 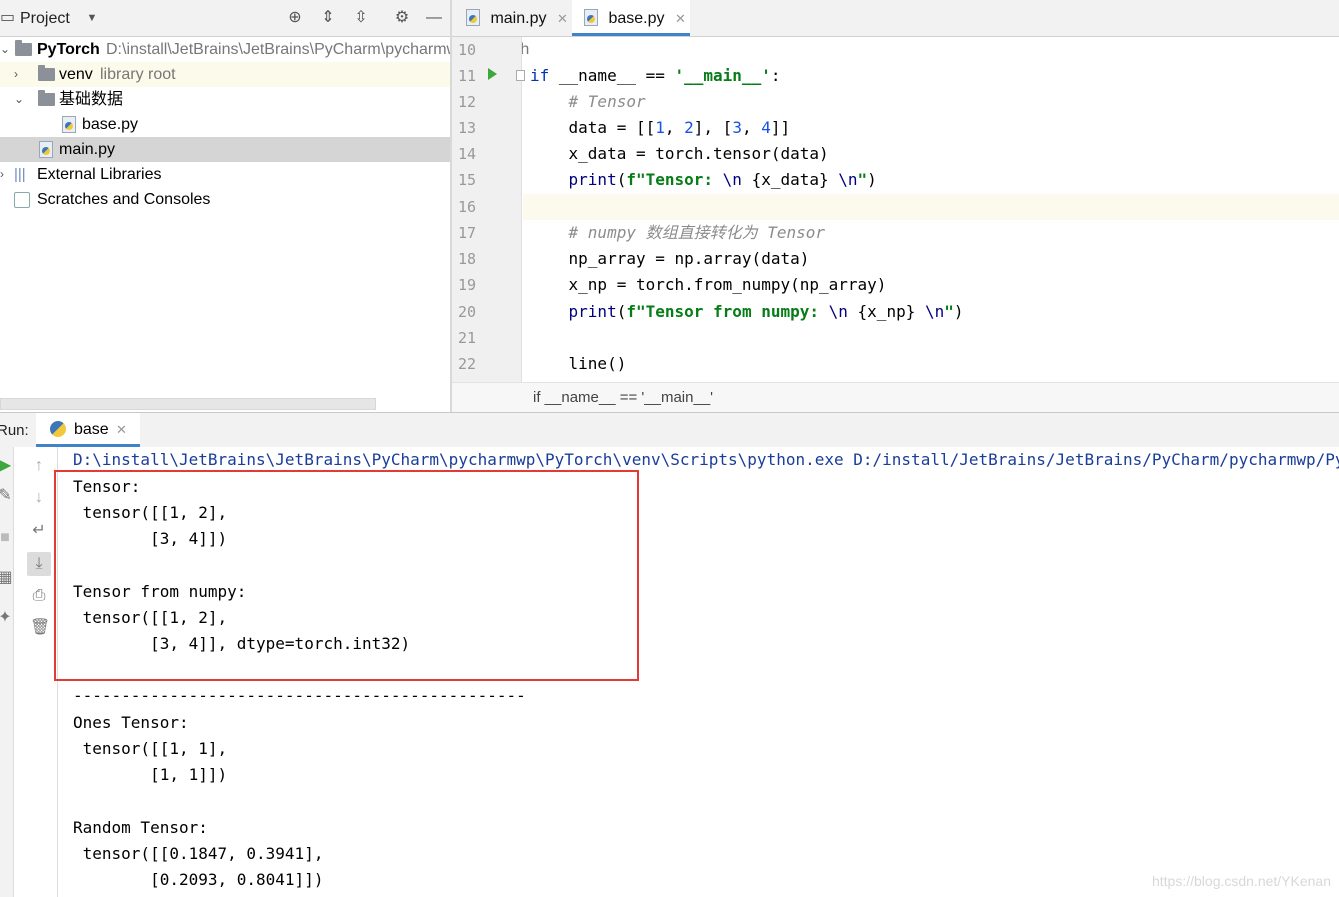 I want to click on print-icon: ⎙, so click(x=39, y=596).